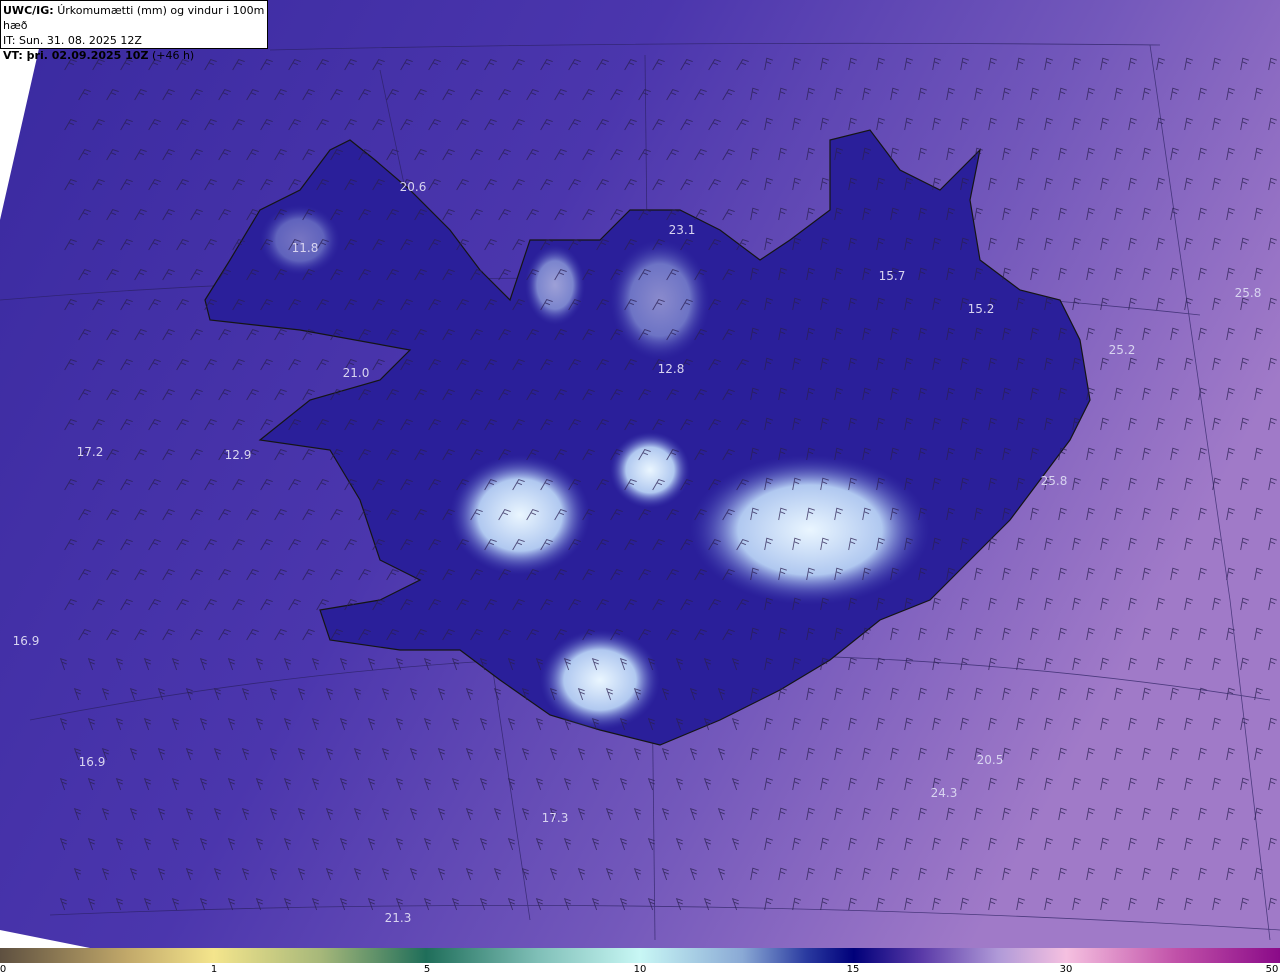 This screenshot has width=1280, height=978. Describe the element at coordinates (356, 373) in the screenshot. I see `map-value-label: 21.0` at that location.